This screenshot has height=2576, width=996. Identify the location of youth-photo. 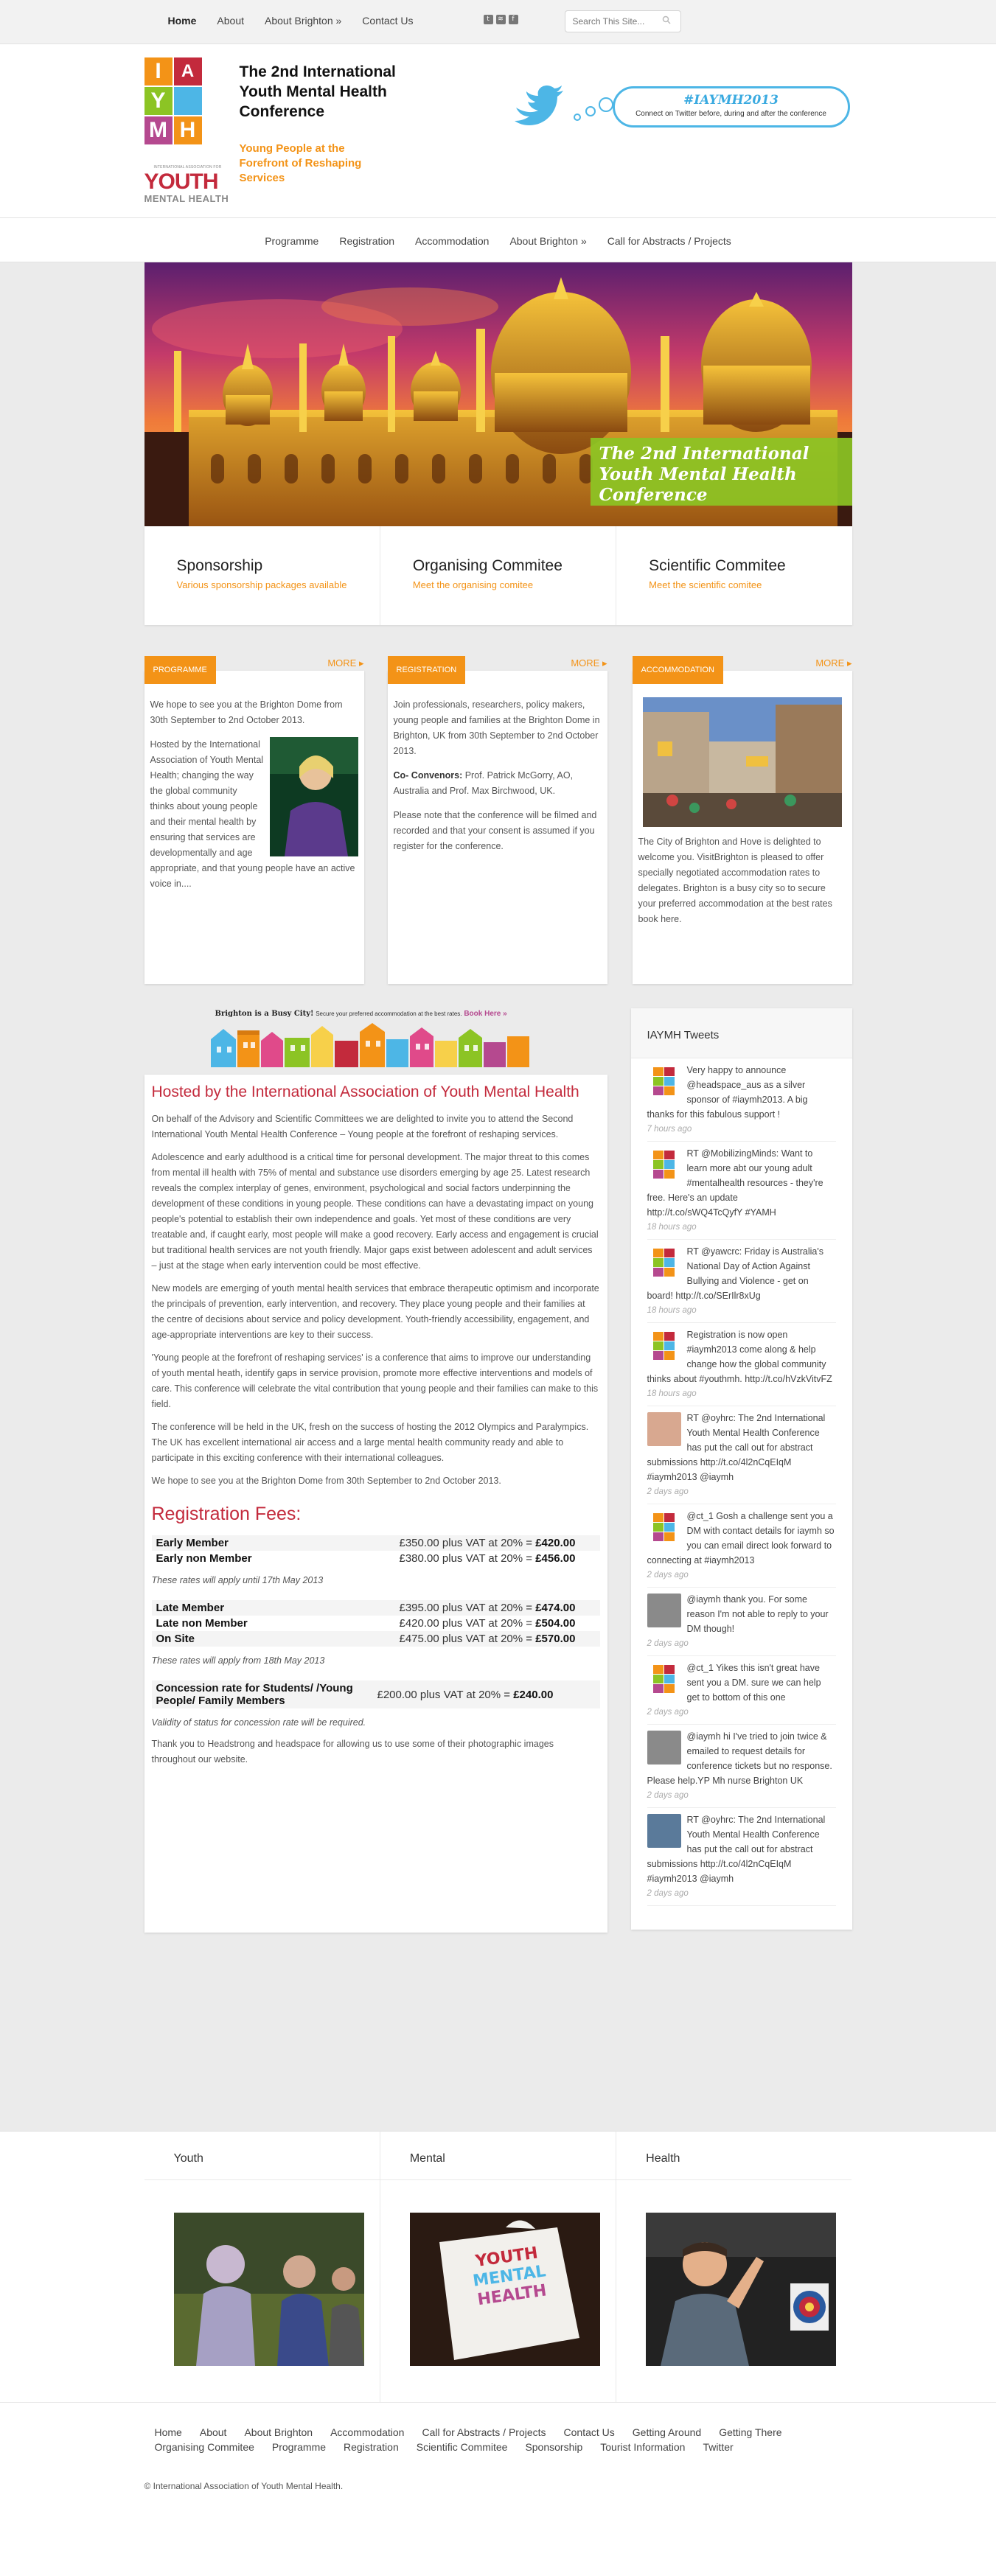
(268, 2289).